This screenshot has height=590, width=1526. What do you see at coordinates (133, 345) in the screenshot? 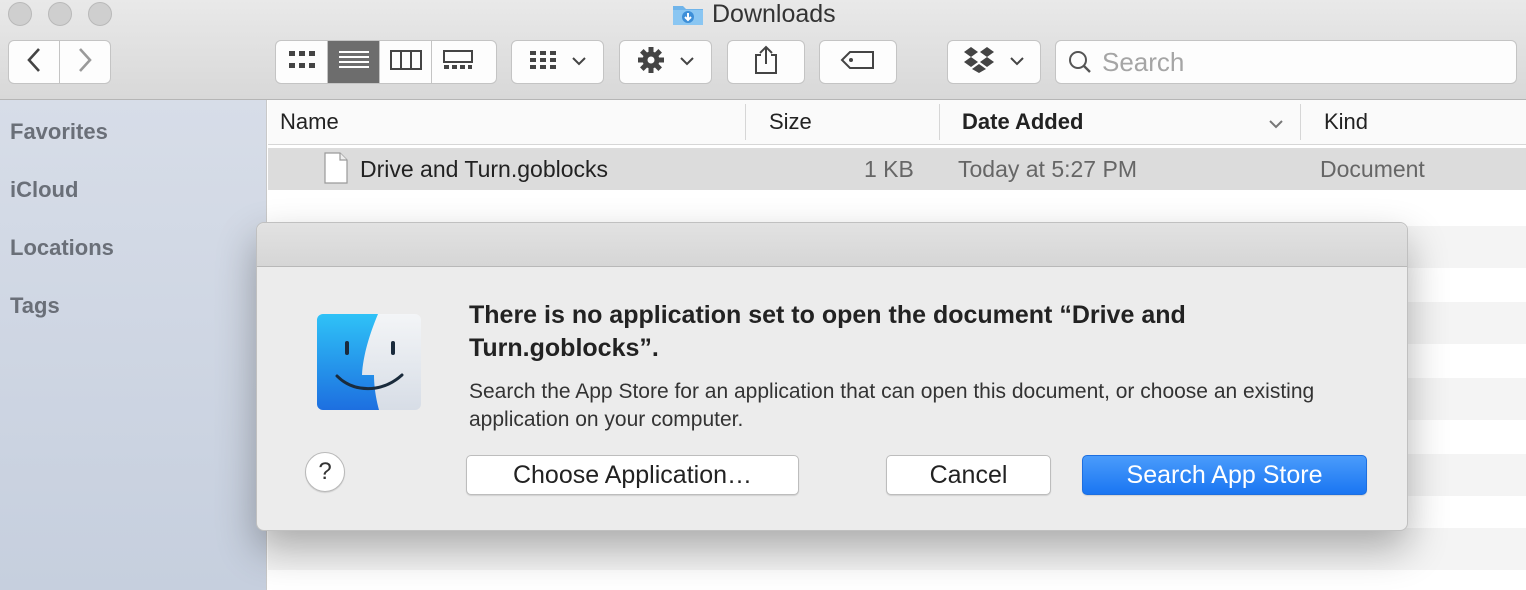
I see `sidebar: Favorites iCloud Locations Tags` at bounding box center [133, 345].